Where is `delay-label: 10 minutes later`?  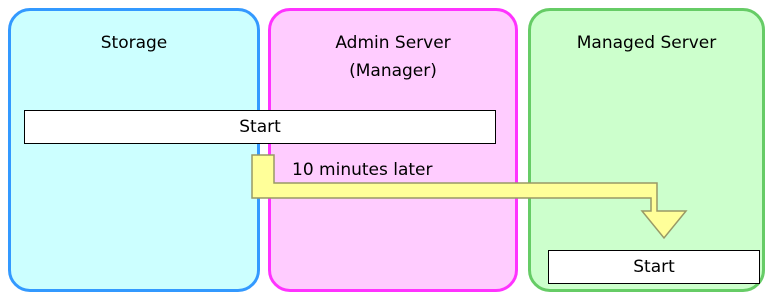 delay-label: 10 minutes later is located at coordinates (362, 170).